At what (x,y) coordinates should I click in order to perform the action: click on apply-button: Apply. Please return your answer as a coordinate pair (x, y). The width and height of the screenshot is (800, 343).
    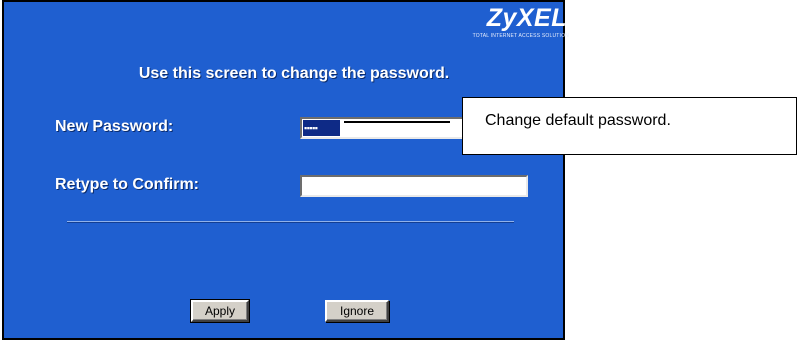
    Looking at the image, I should click on (220, 311).